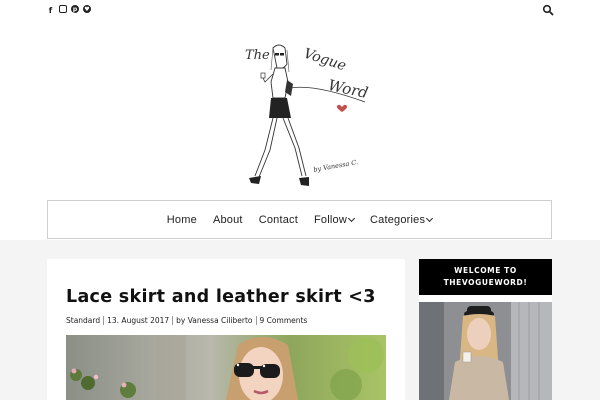  I want to click on nav-home-label: Home, so click(181, 219).